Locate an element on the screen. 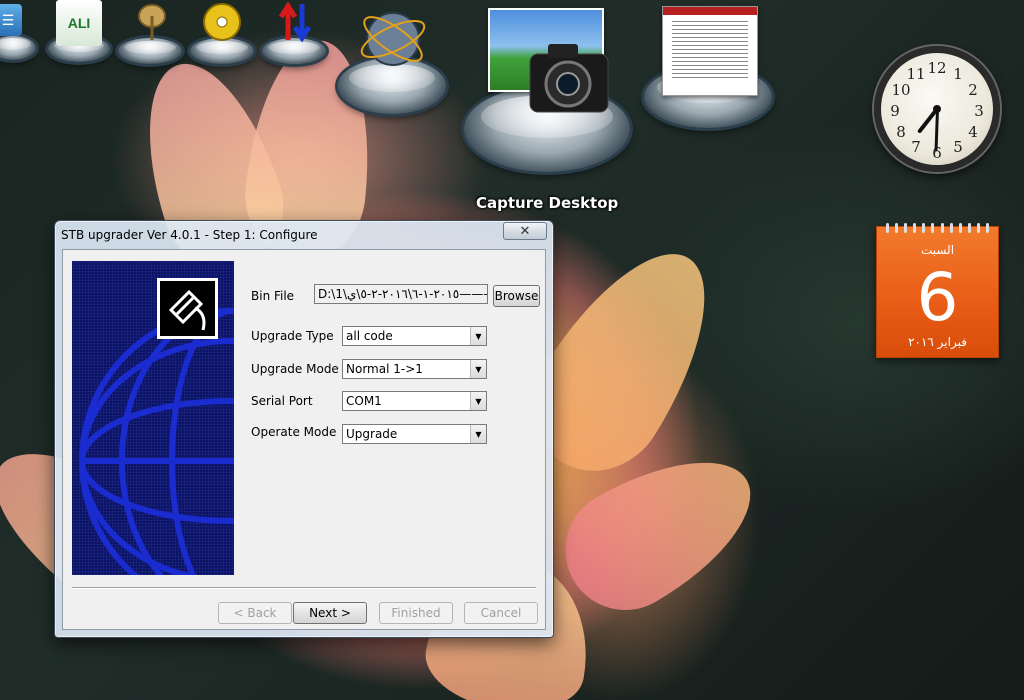  next-button: Next > is located at coordinates (330, 613).